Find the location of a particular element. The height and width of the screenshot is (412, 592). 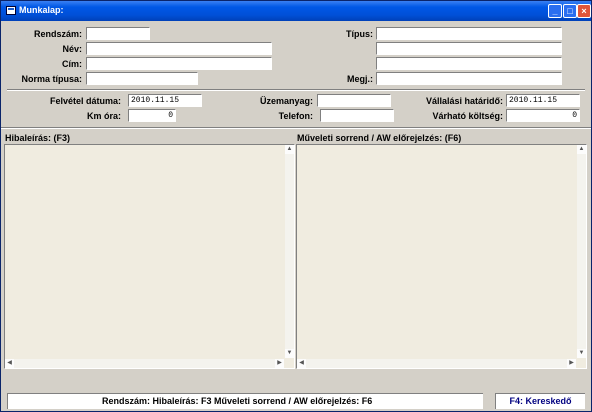

telefon-label: Telefon: is located at coordinates (295, 116).